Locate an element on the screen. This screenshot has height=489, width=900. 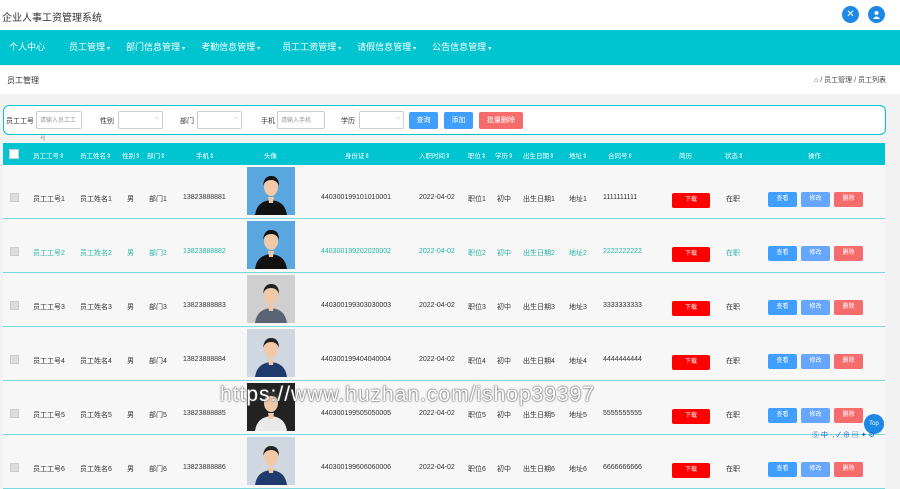
phone-input: 请输入手机 is located at coordinates (301, 120).